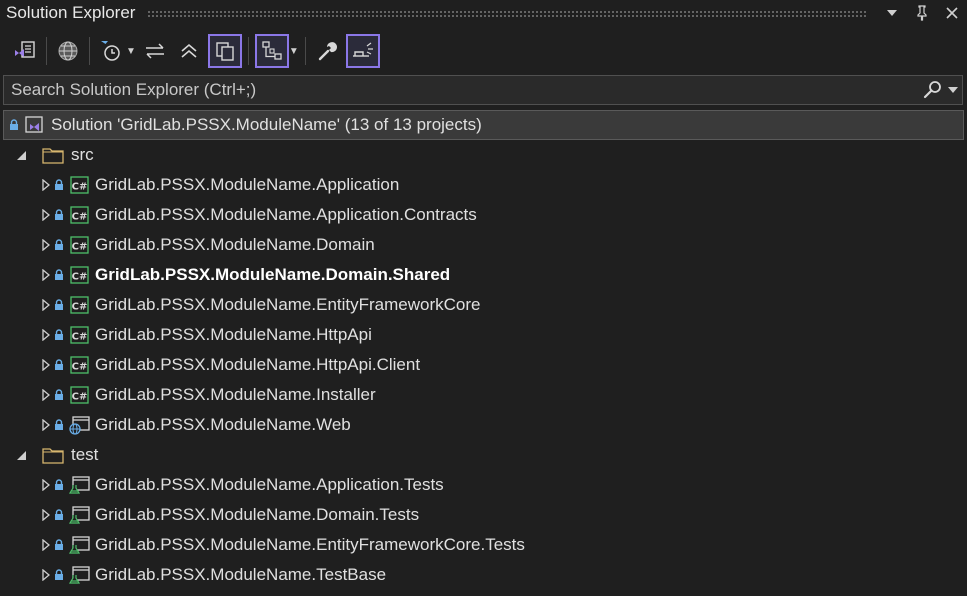  I want to click on sync-arrows-icon, so click(154, 51).